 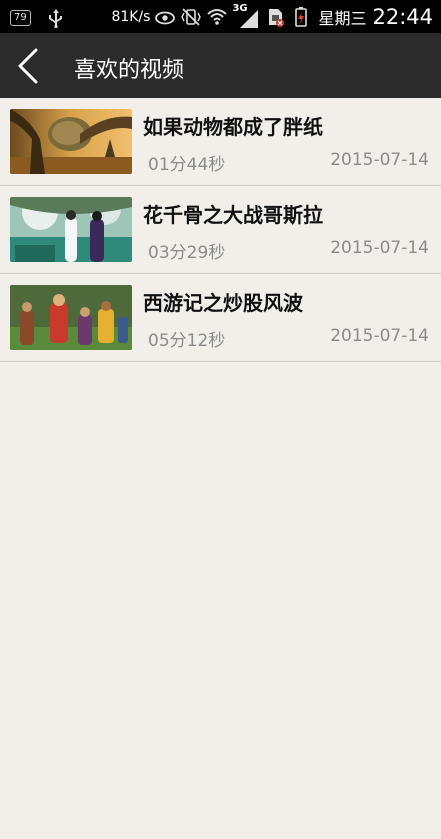 I want to click on usb-icon, so click(x=56, y=18).